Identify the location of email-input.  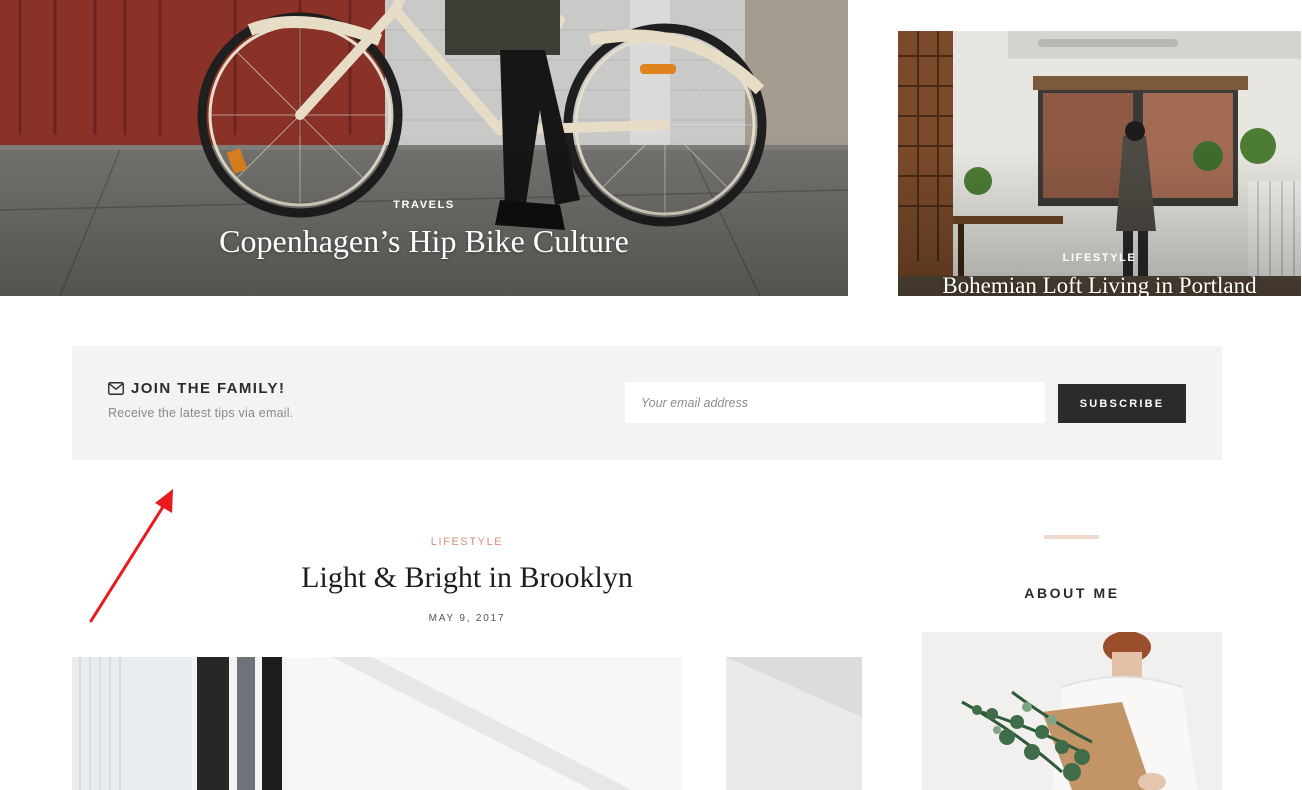
(835, 402).